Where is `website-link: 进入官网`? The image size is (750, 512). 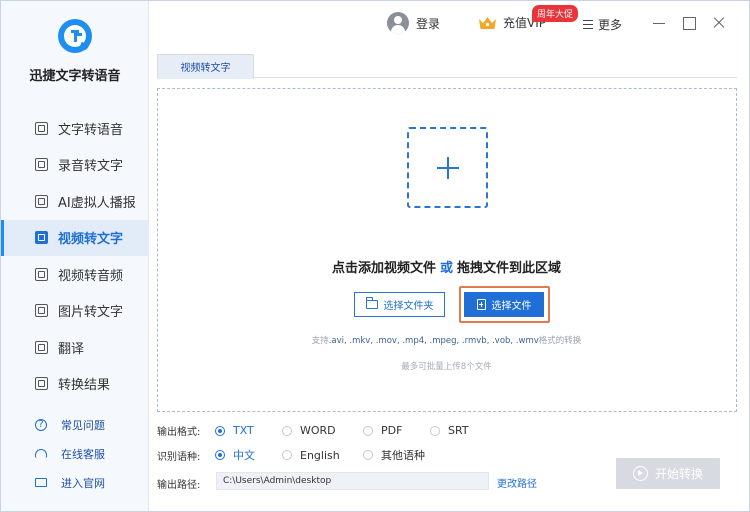
website-link: 进入官网 is located at coordinates (75, 482).